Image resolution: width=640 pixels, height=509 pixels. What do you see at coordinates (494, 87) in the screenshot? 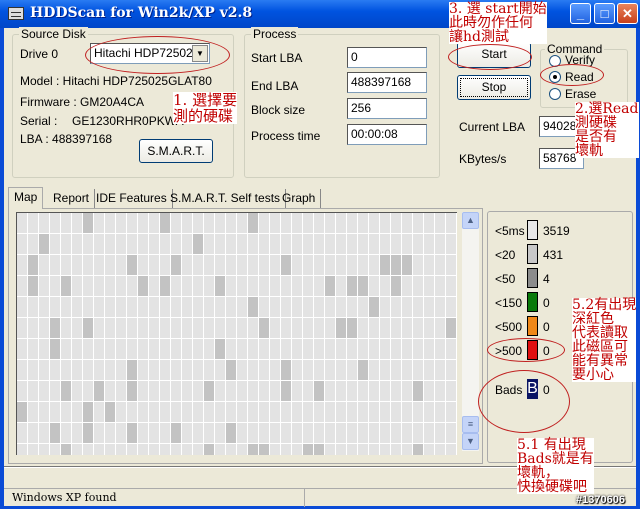
I see `stop-button: Stop` at bounding box center [494, 87].